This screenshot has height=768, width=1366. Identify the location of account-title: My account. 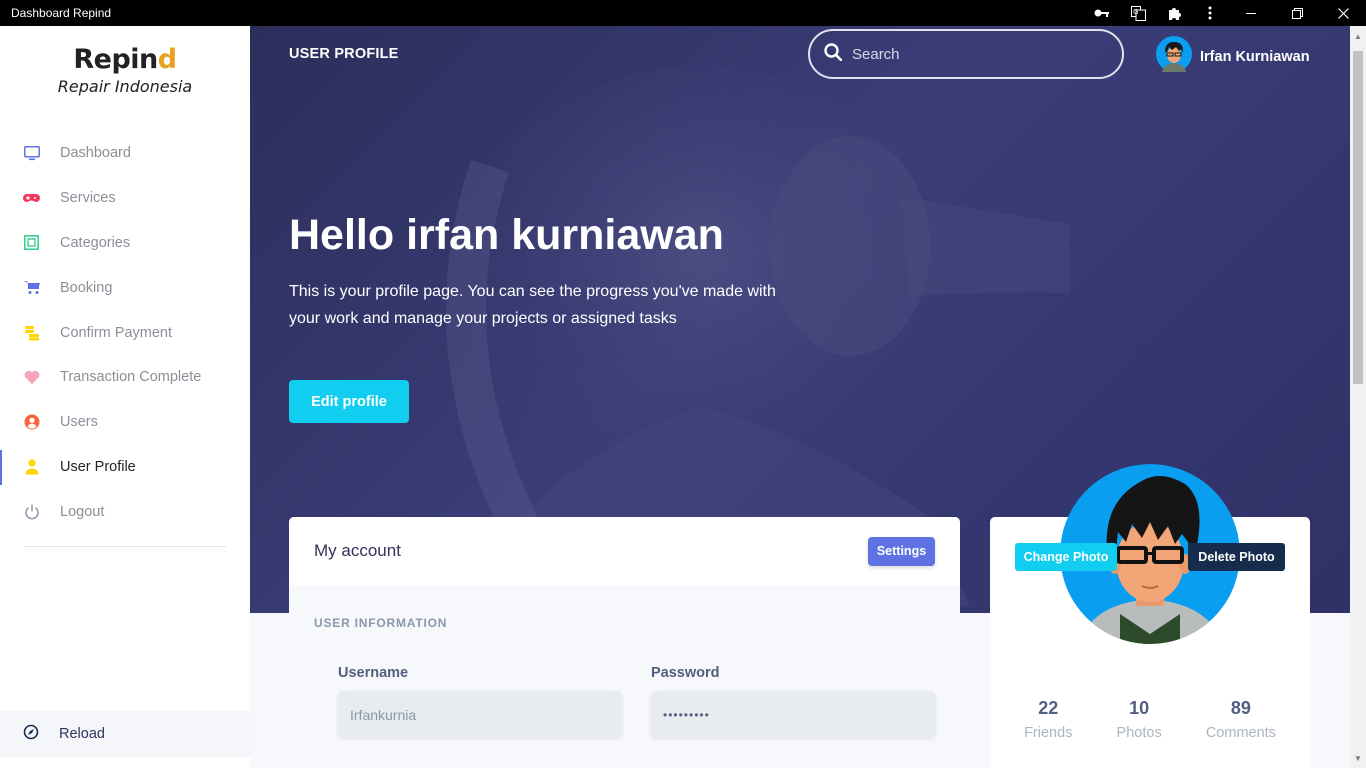
(357, 550).